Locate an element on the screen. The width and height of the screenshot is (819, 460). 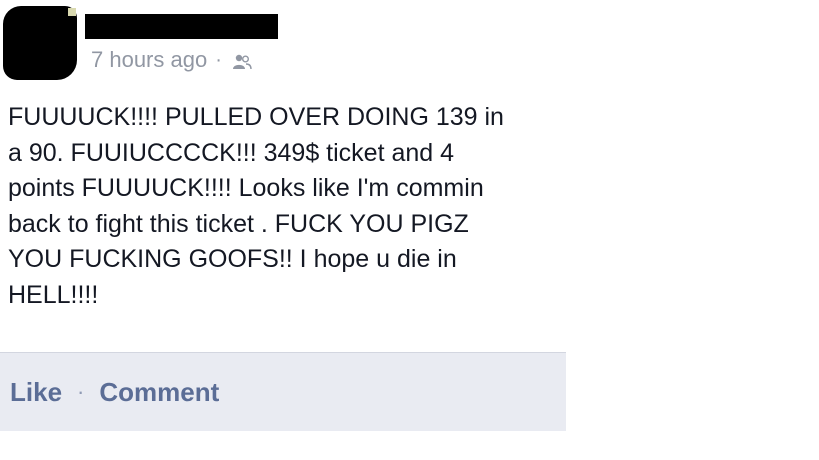
post-line: HELL!!!! is located at coordinates (53, 294).